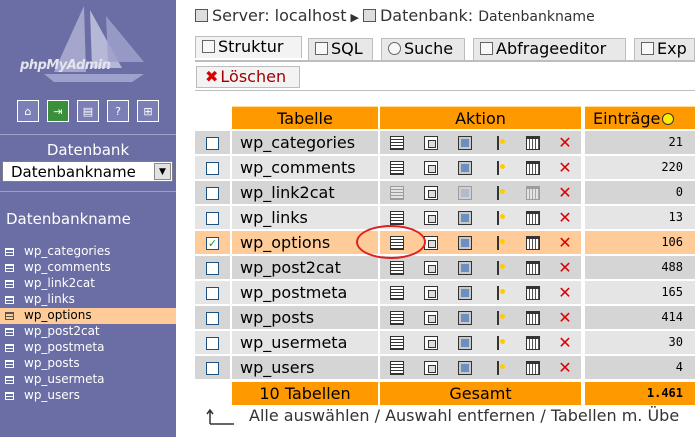  What do you see at coordinates (58, 315) in the screenshot?
I see `sidebar-item-label: wp_options` at bounding box center [58, 315].